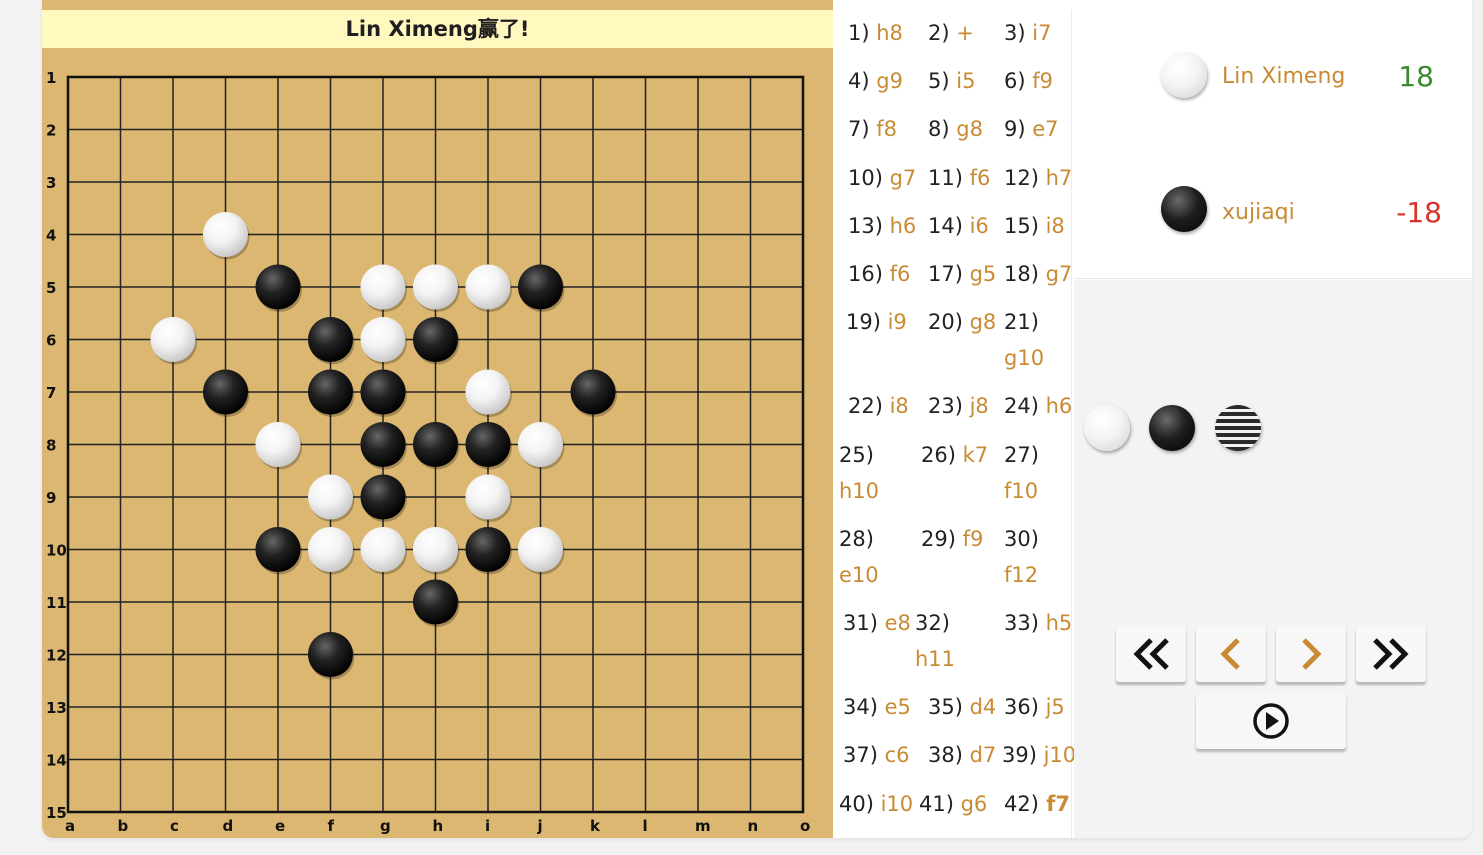 The width and height of the screenshot is (1483, 855). Describe the element at coordinates (859, 470) in the screenshot. I see `move-entry: 25) h10` at that location.